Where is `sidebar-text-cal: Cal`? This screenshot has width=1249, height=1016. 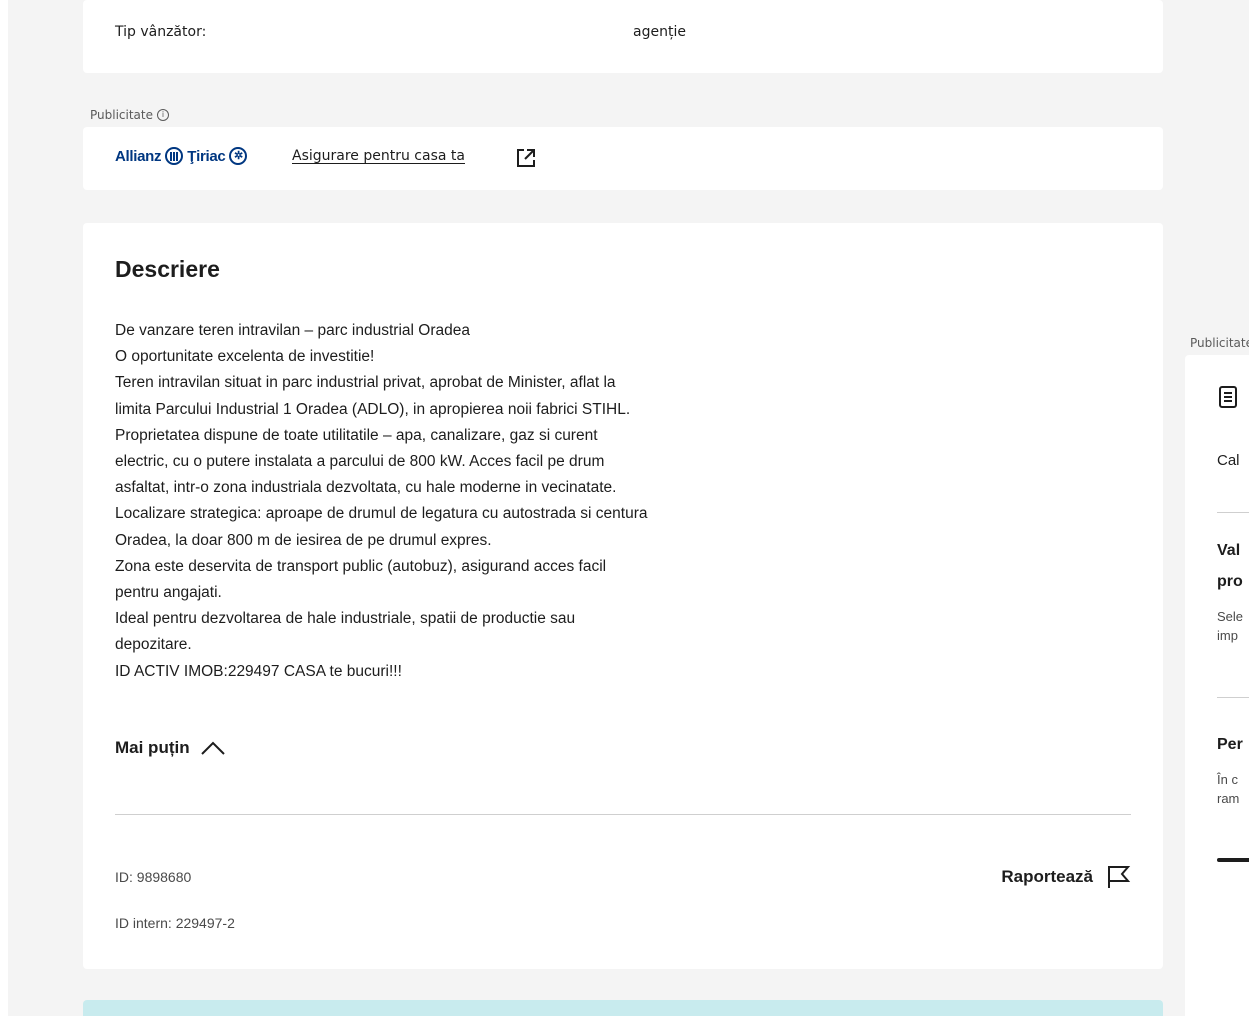
sidebar-text-cal: Cal is located at coordinates (1228, 460).